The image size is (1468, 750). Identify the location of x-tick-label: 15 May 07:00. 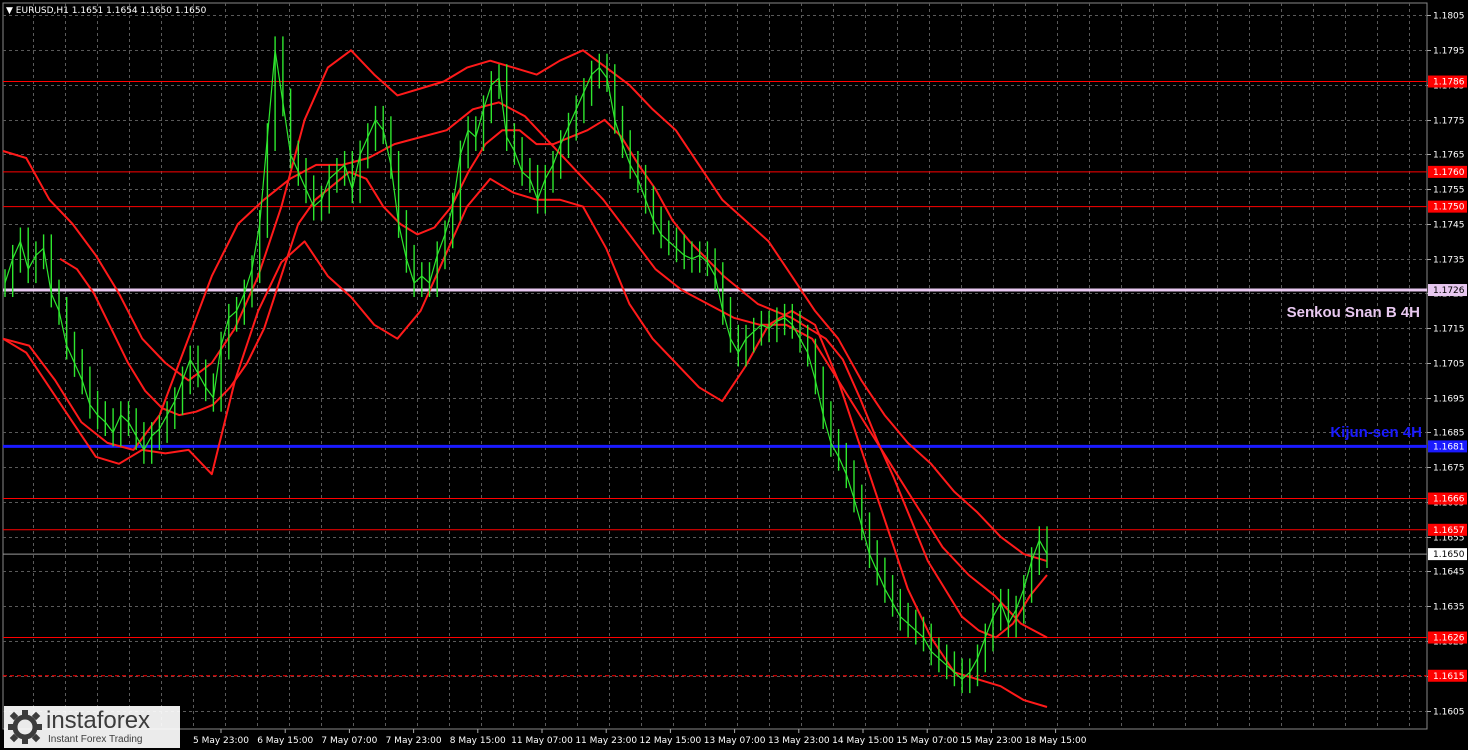
(927, 741).